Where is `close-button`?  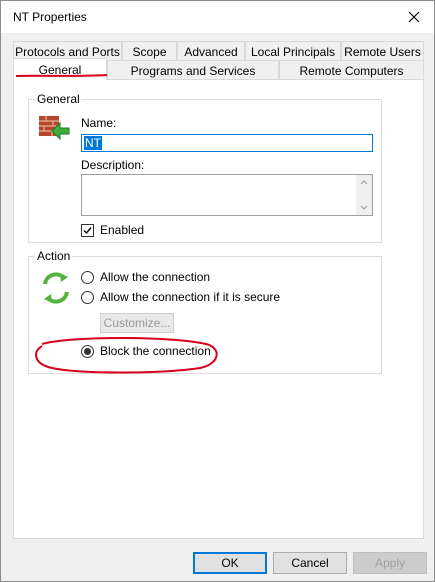 close-button is located at coordinates (414, 17).